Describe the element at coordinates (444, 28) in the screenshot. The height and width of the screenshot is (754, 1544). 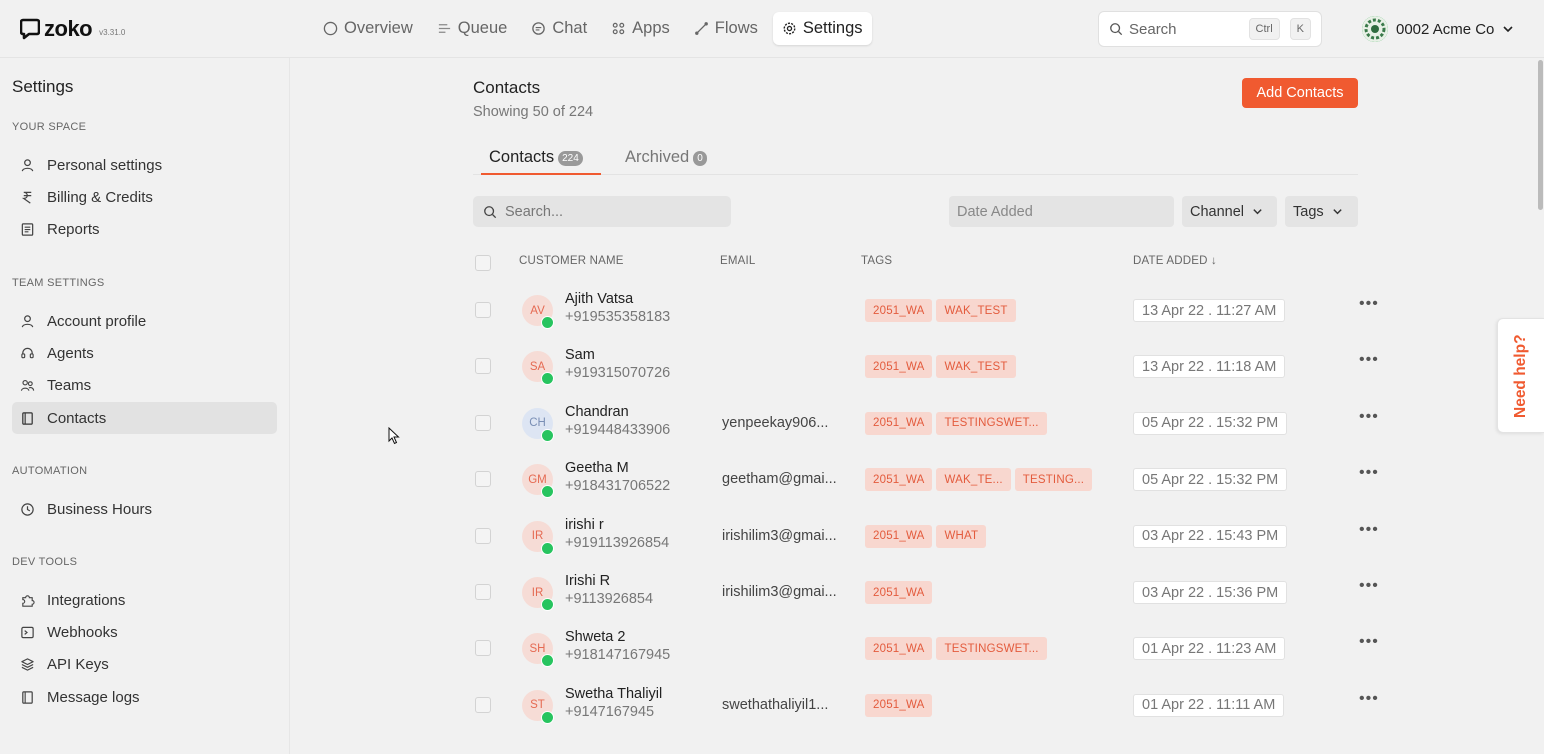
I see `queue-icon` at that location.